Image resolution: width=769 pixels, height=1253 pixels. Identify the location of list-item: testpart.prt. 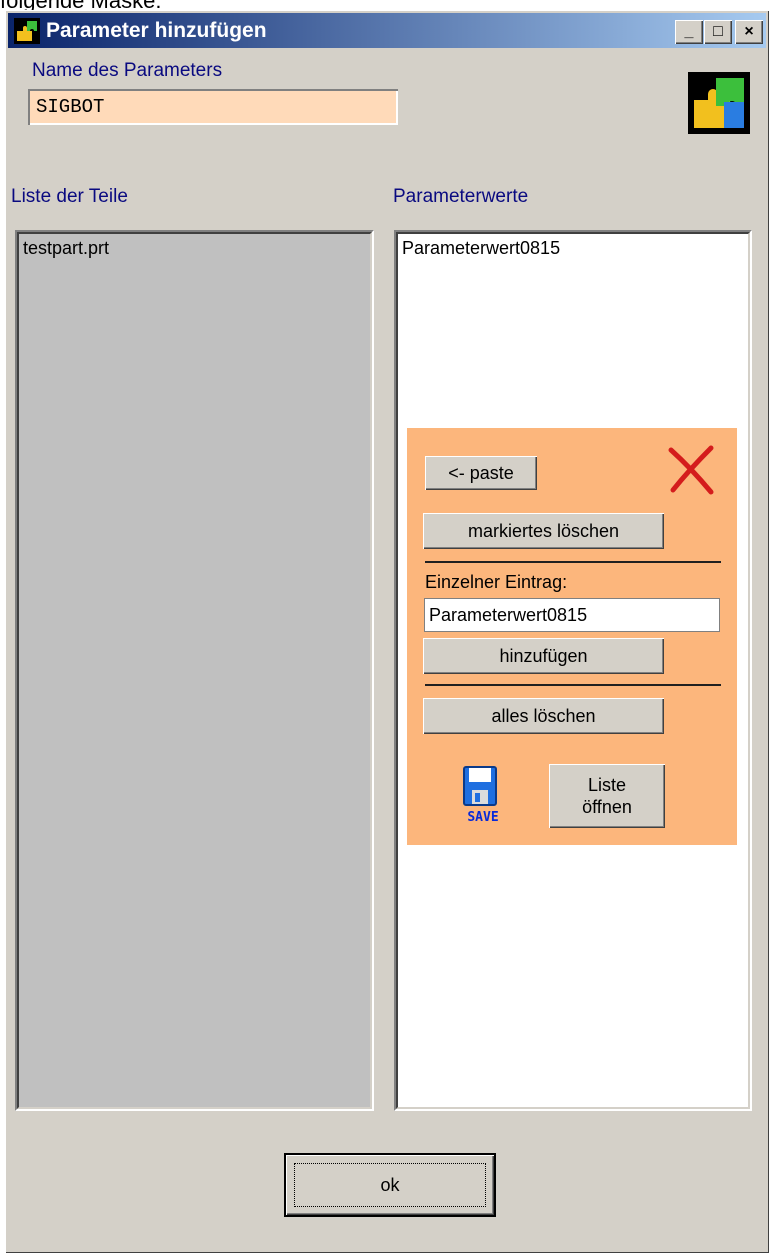
(194, 248).